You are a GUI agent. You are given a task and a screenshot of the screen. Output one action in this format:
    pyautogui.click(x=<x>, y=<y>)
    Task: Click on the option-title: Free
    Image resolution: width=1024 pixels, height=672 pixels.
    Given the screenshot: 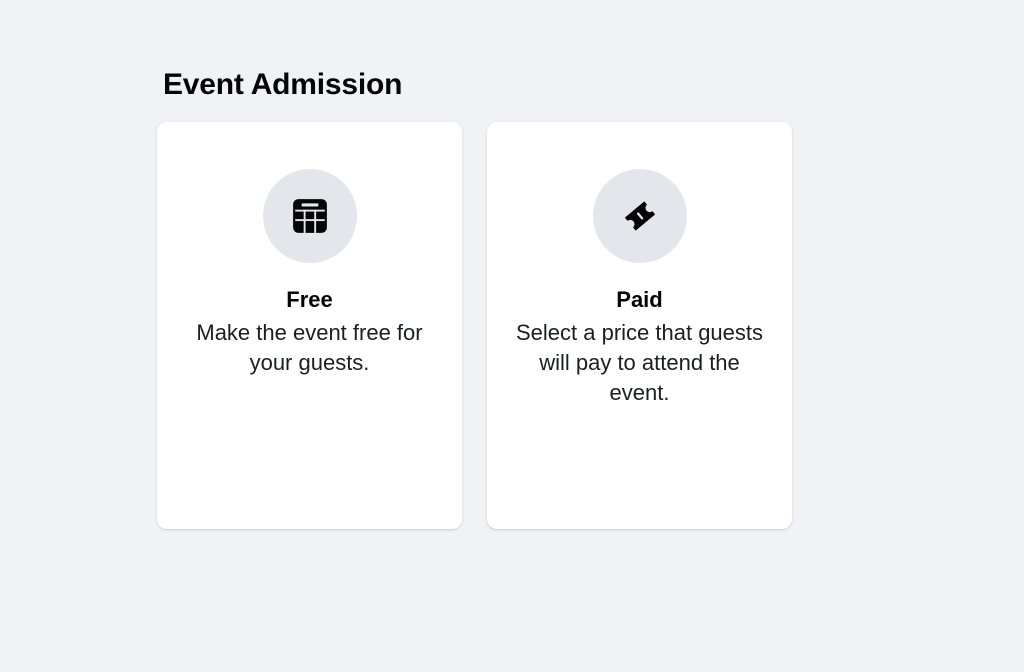 What is the action you would take?
    pyautogui.click(x=309, y=299)
    